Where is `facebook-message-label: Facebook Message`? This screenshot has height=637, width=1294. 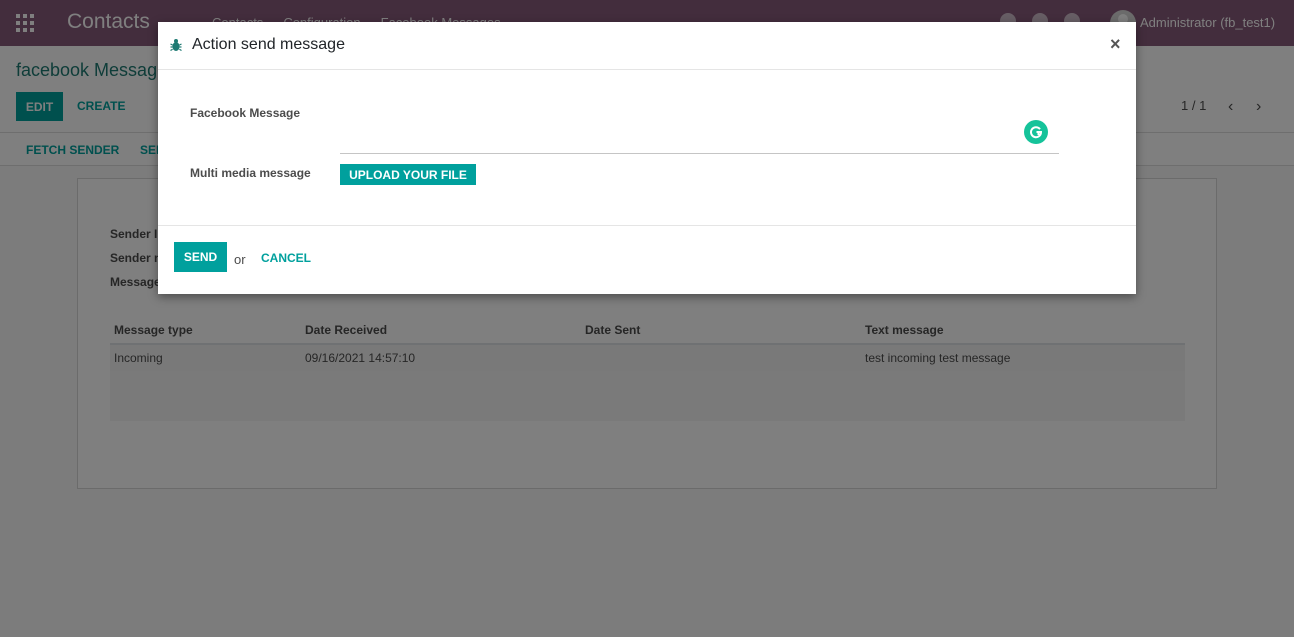 facebook-message-label: Facebook Message is located at coordinates (245, 113).